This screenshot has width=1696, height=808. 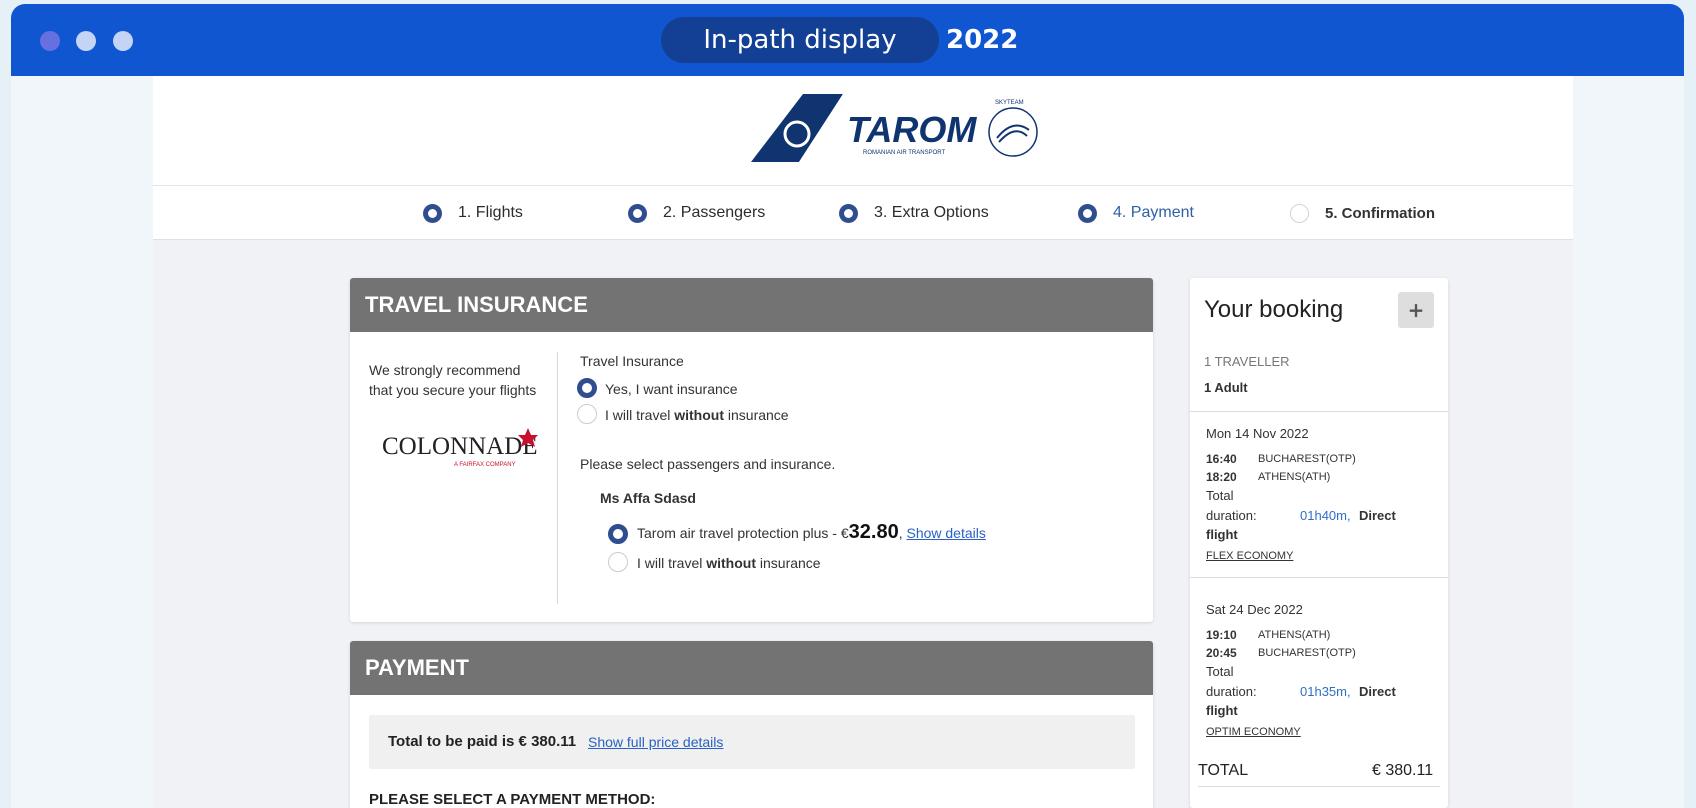 What do you see at coordinates (1403, 770) in the screenshot?
I see `total-value: € 380.11` at bounding box center [1403, 770].